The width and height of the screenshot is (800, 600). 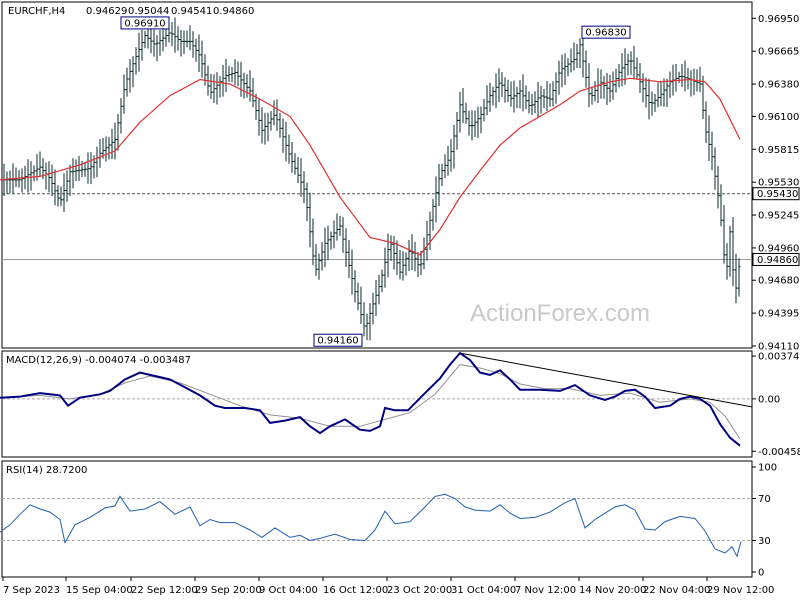 What do you see at coordinates (777, 260) in the screenshot?
I see `reference-level-label: 0.94860` at bounding box center [777, 260].